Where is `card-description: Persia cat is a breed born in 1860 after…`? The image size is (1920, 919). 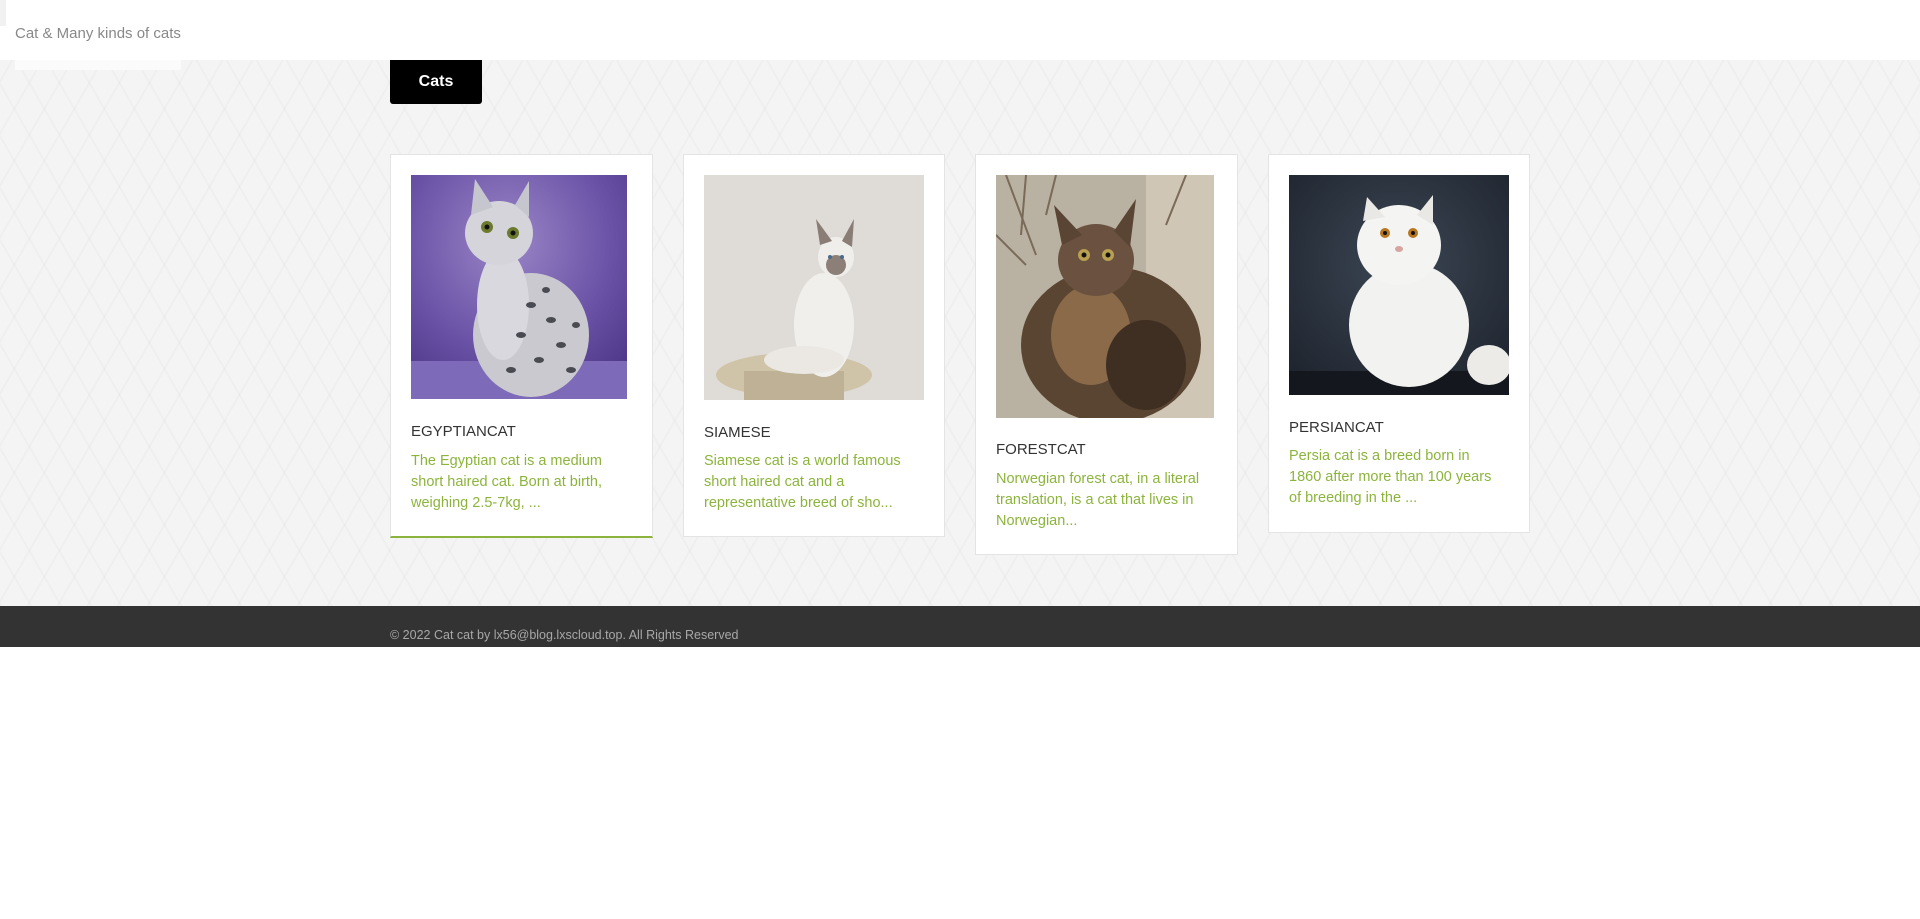 card-description: Persia cat is a breed born in 1860 after… is located at coordinates (1390, 477).